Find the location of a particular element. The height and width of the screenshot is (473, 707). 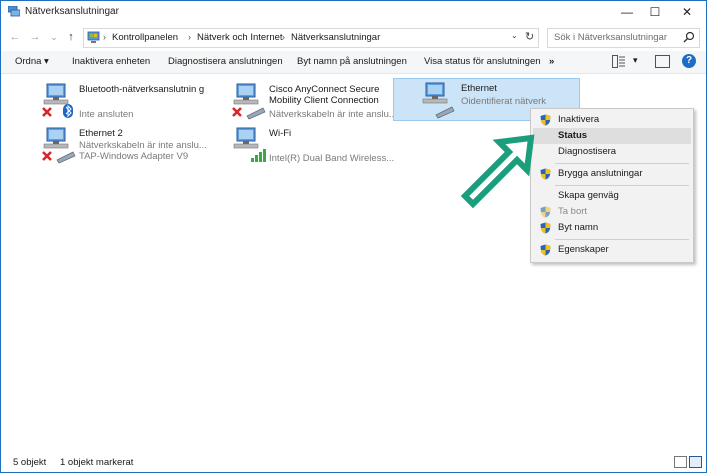

status-bar: 5 objekt 1 objekt markerat is located at coordinates (353, 461).